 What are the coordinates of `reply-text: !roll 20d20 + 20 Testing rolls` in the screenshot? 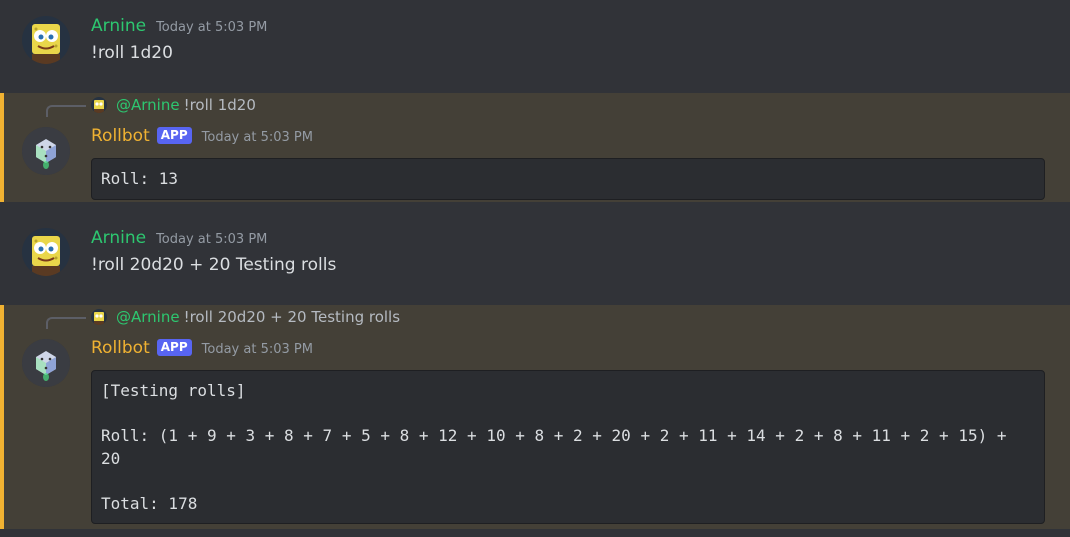 It's located at (292, 317).